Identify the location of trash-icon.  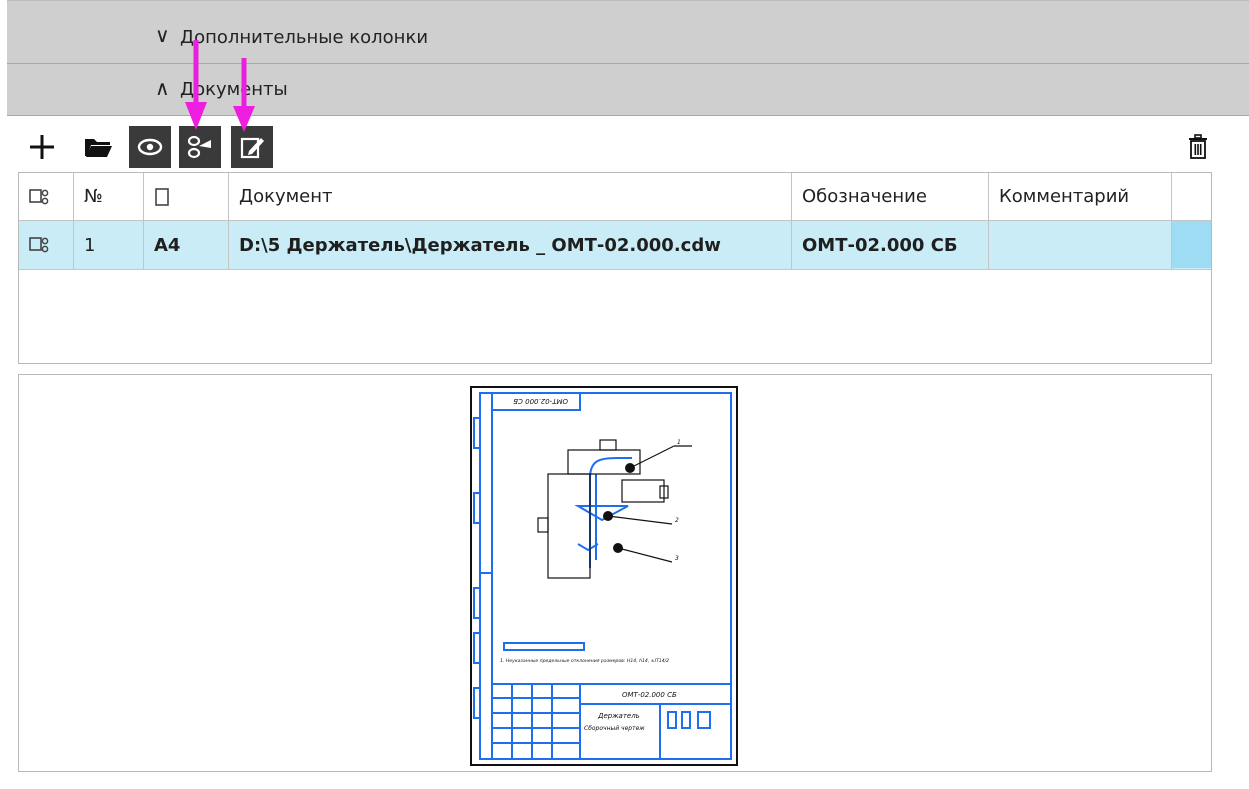
(1198, 146).